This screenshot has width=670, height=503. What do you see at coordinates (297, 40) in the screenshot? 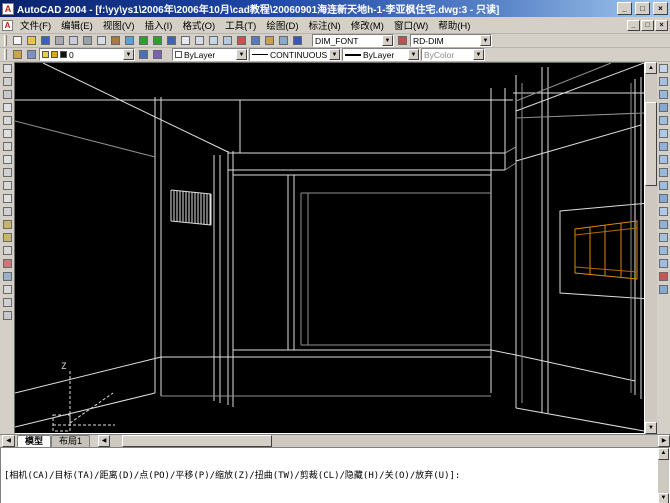
I see `help-button` at bounding box center [297, 40].